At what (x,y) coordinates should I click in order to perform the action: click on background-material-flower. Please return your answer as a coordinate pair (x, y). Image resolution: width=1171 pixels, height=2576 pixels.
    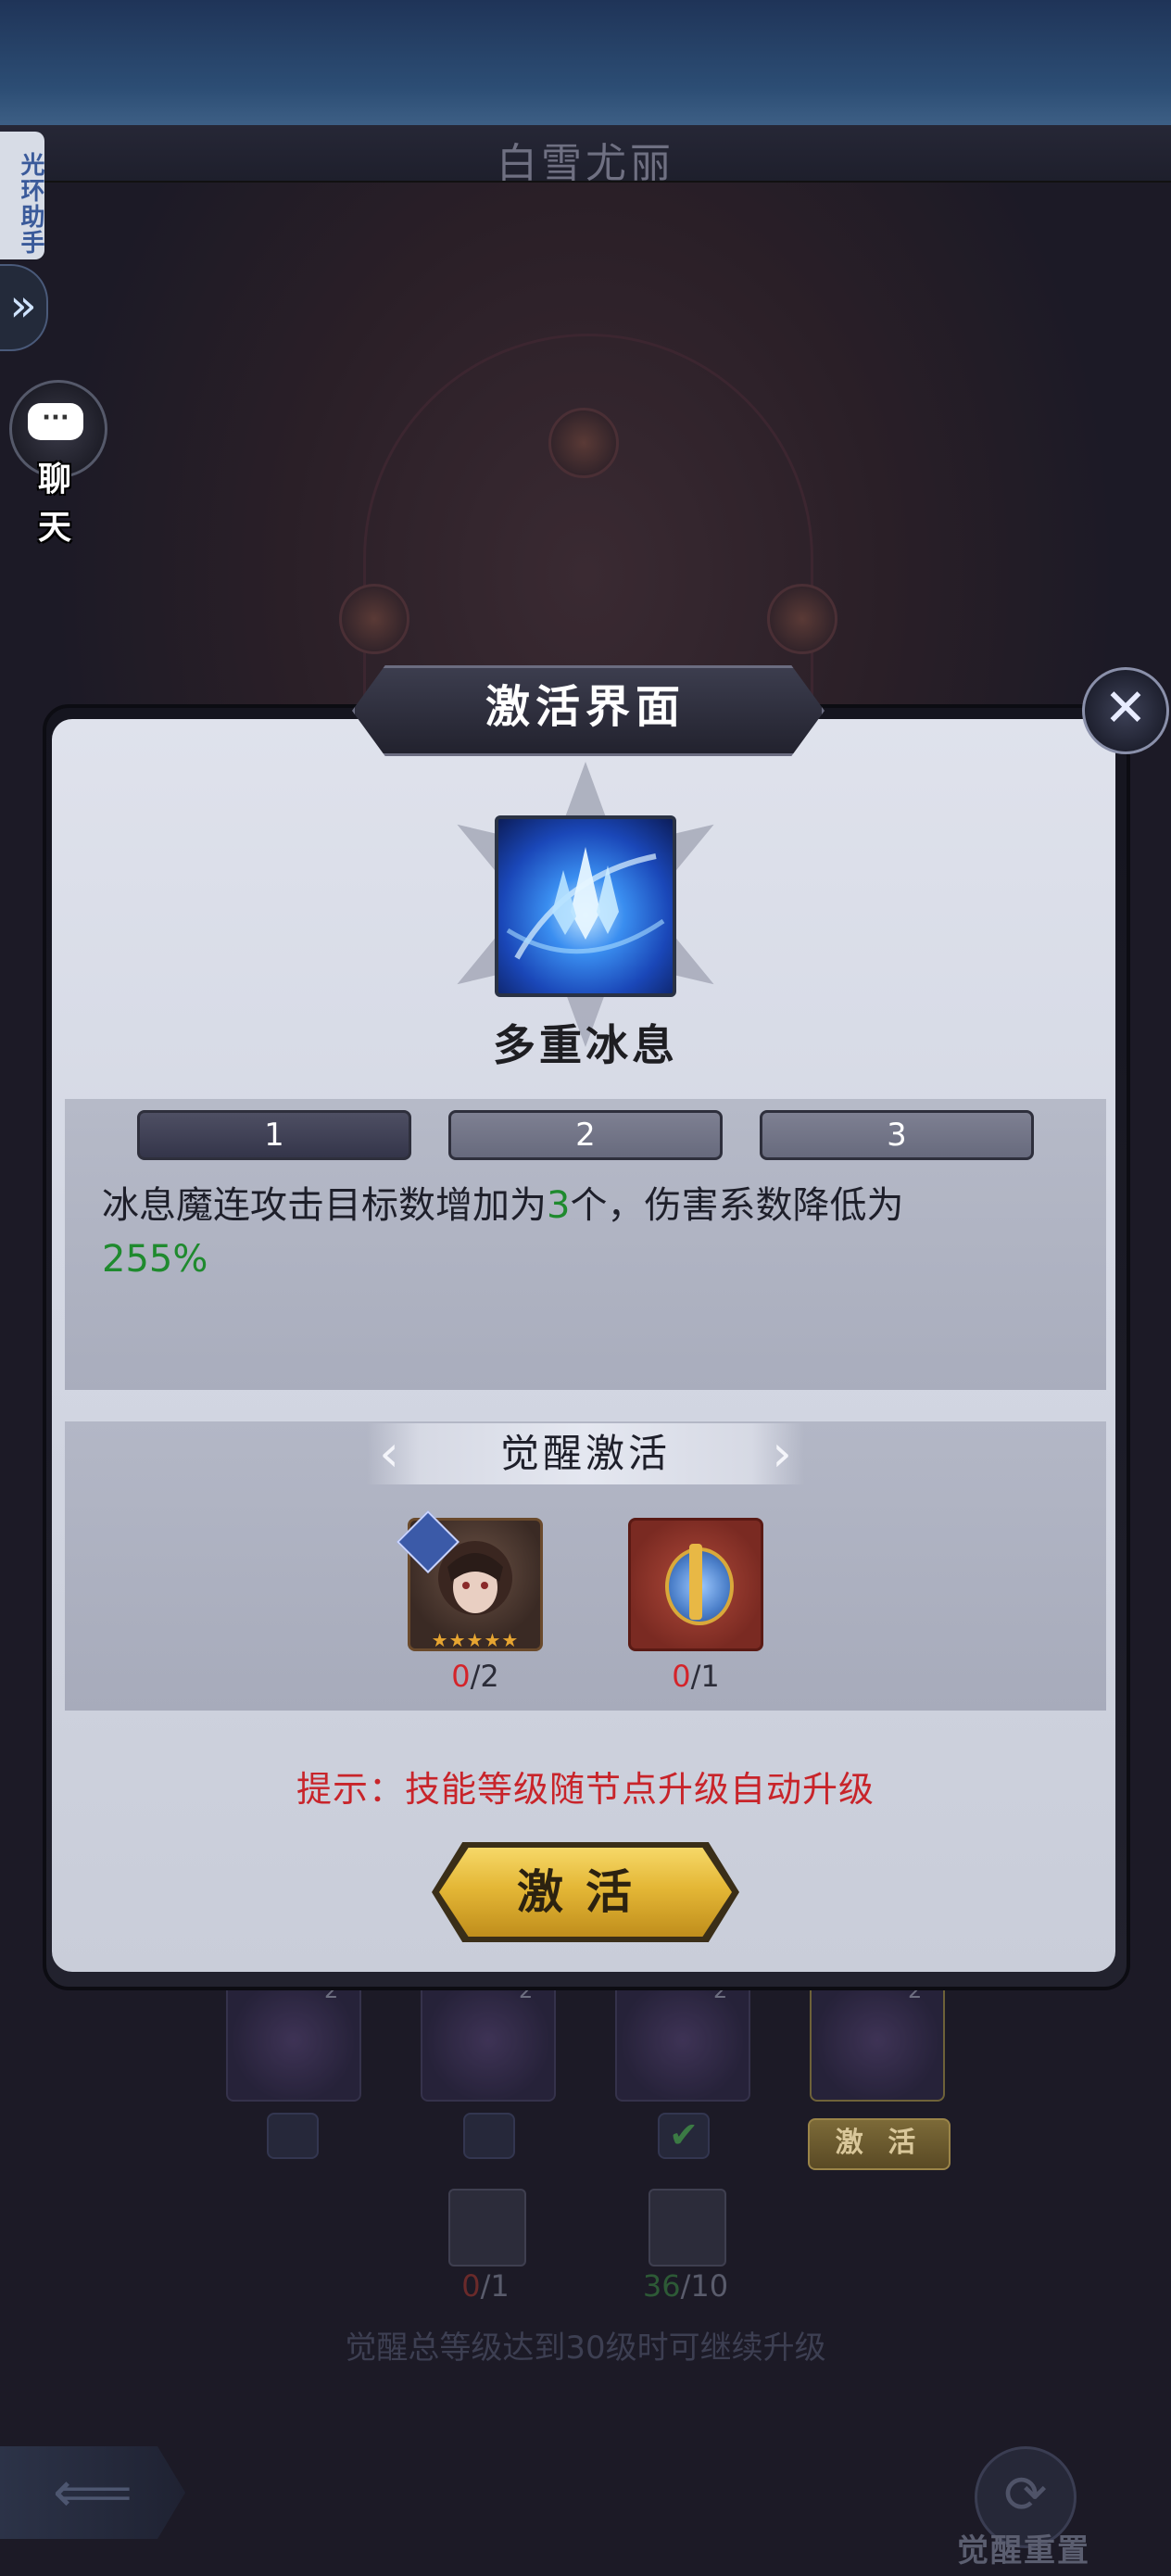
    Looking at the image, I should click on (687, 2228).